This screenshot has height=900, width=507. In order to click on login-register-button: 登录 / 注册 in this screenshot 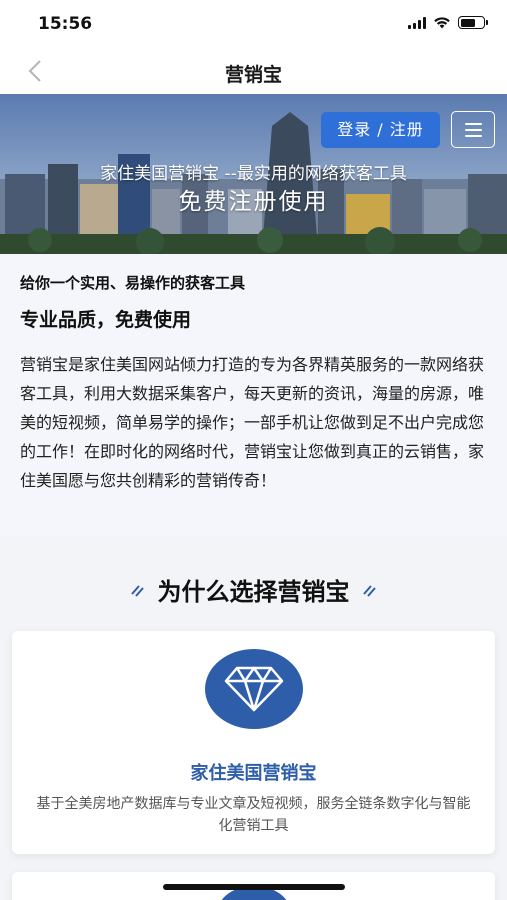, I will do `click(380, 130)`.